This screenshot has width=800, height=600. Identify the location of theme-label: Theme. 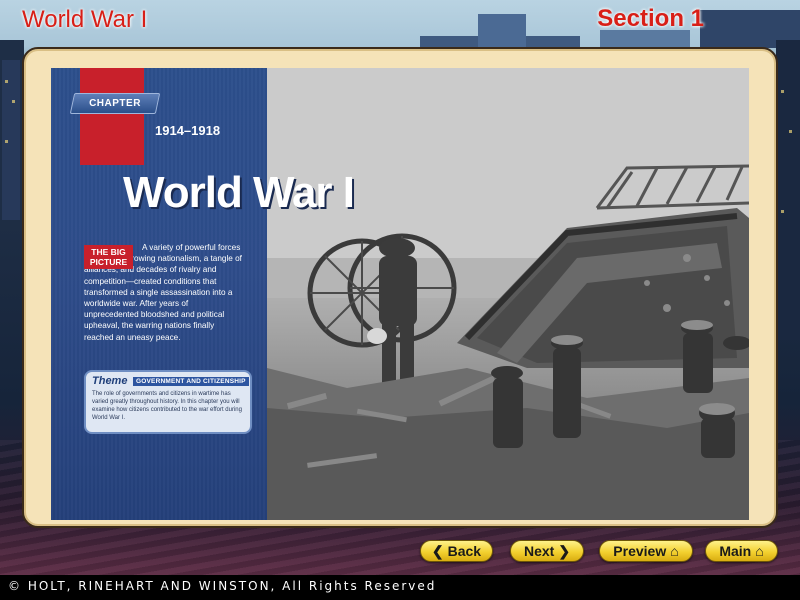
(110, 381).